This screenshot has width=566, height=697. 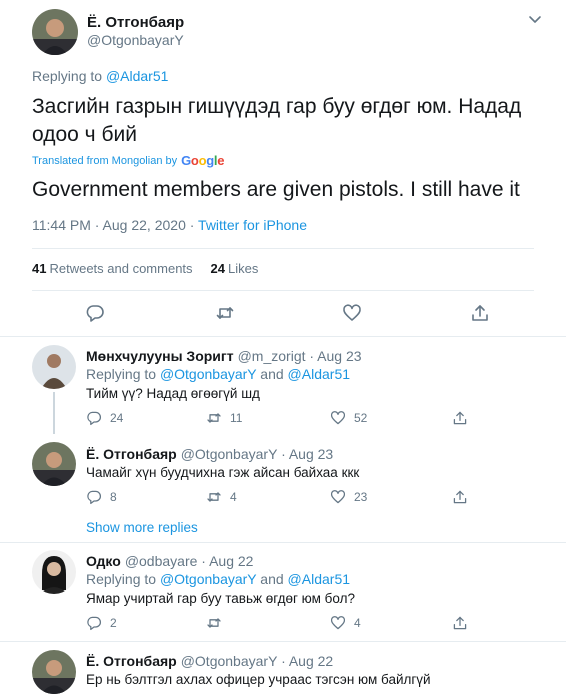 I want to click on reply-count: 2, so click(x=113, y=623).